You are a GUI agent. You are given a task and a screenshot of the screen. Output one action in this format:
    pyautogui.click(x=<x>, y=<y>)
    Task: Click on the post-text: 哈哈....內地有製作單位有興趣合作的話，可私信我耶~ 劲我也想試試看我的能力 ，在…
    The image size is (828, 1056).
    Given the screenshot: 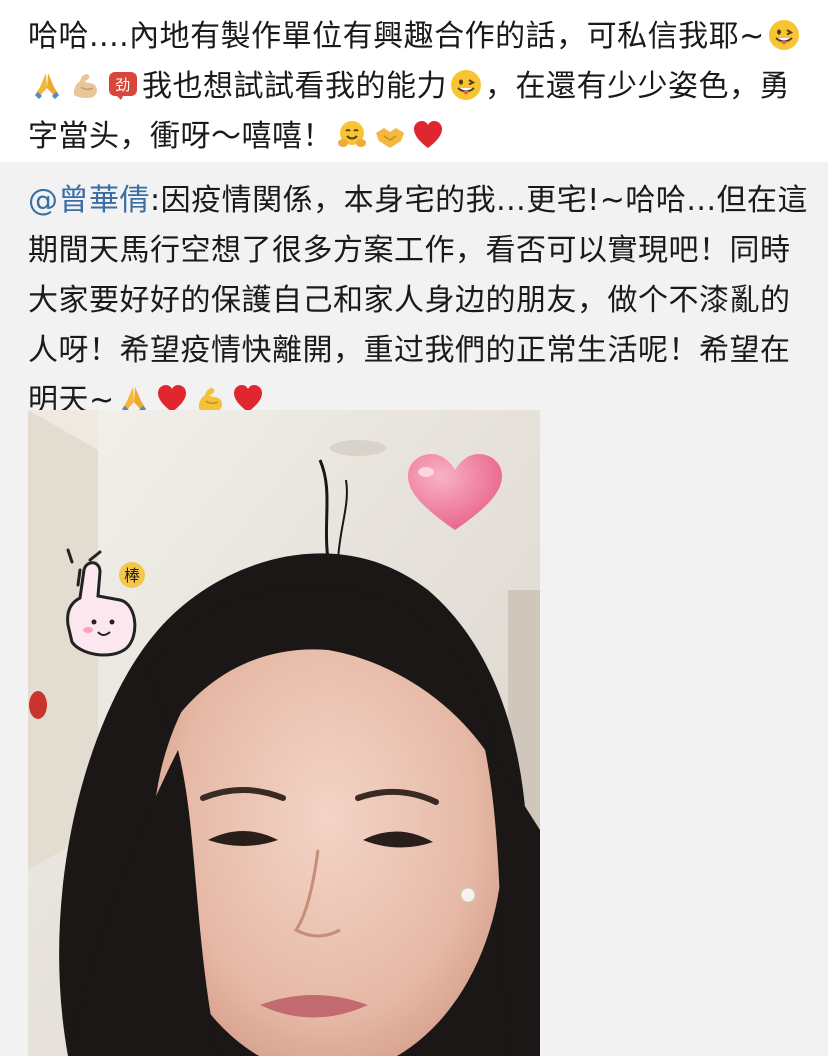 What is the action you would take?
    pyautogui.click(x=418, y=87)
    